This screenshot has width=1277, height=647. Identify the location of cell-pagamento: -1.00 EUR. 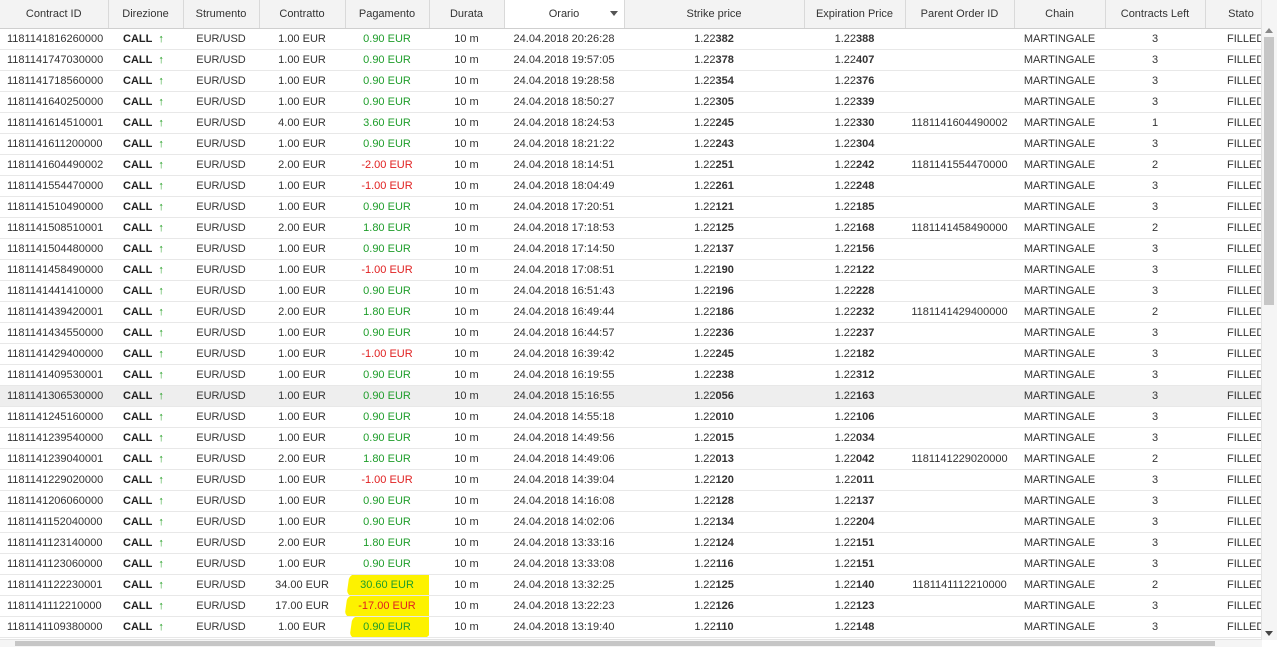
(387, 270).